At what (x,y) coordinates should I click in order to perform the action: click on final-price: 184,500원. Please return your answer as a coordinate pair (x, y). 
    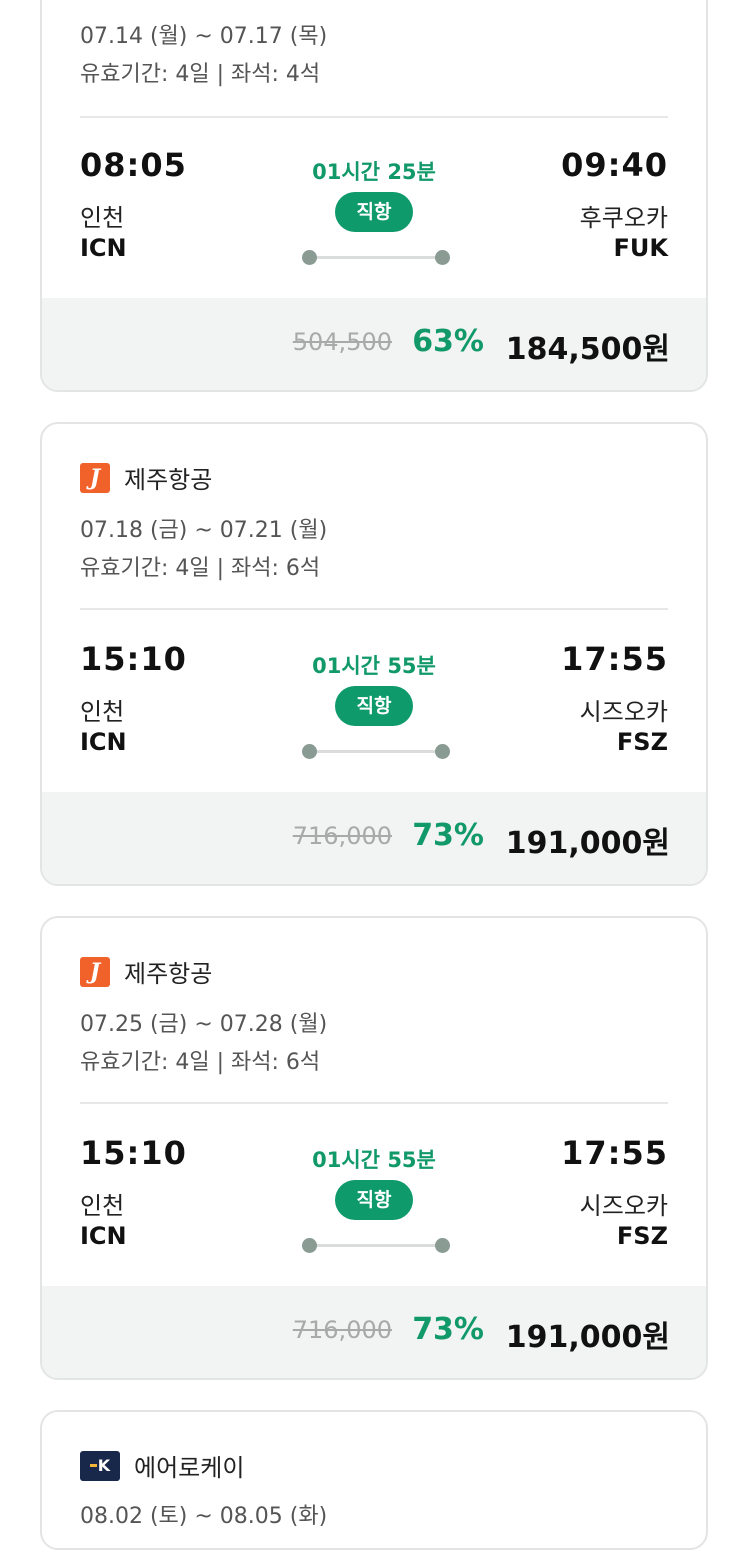
    Looking at the image, I should click on (587, 349).